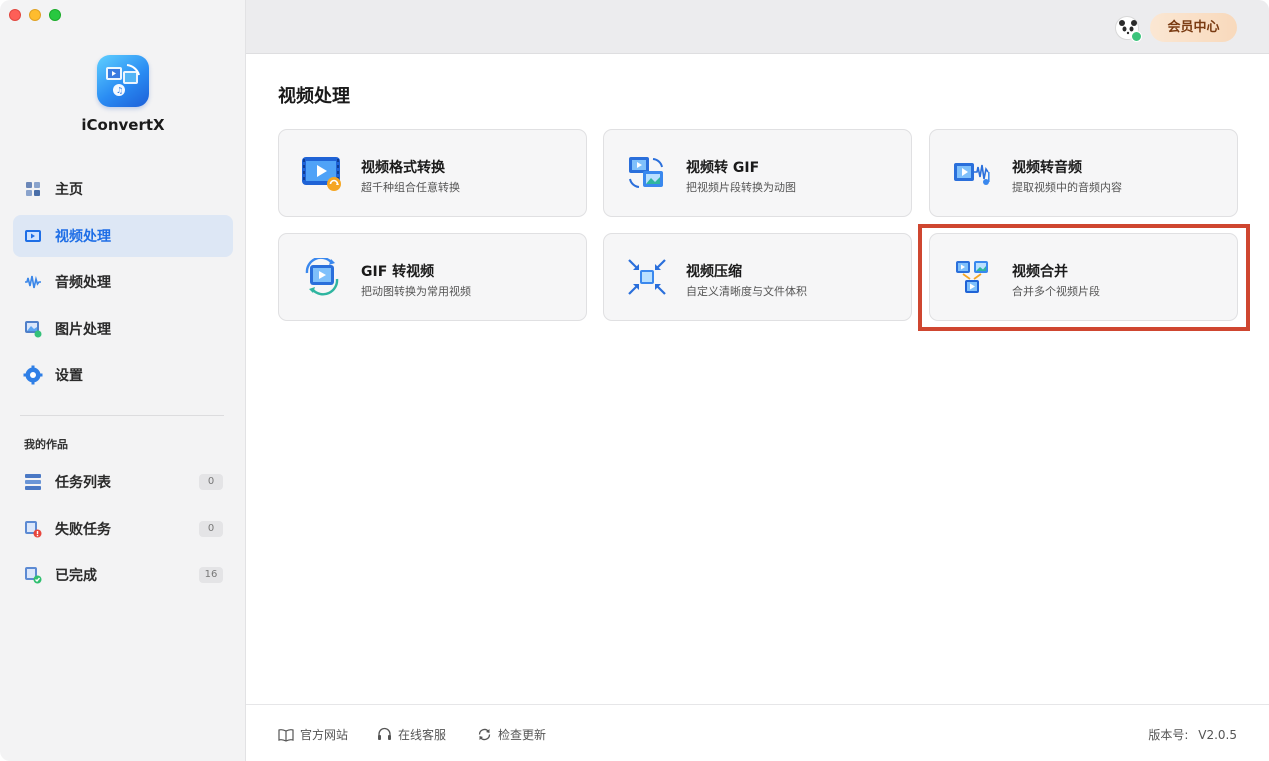 The image size is (1269, 761). What do you see at coordinates (714, 272) in the screenshot?
I see `card-title: 视频压缩` at bounding box center [714, 272].